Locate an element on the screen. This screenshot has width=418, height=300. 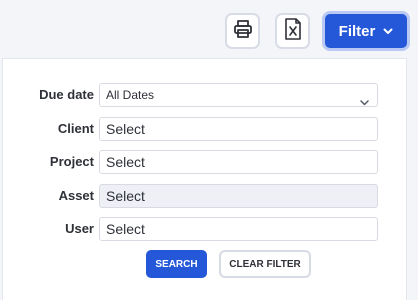
filter-button: Filter is located at coordinates (366, 31).